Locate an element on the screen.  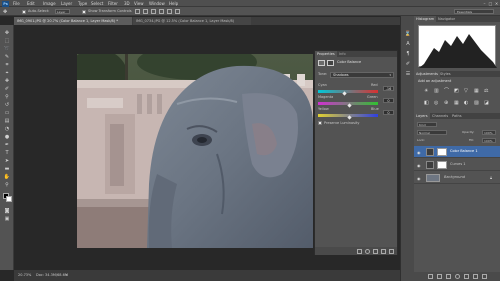
menu-view: View is located at coordinates (139, 3).